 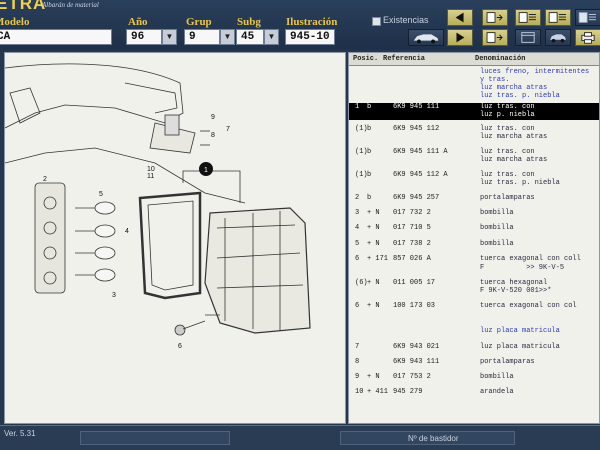 What do you see at coordinates (474, 72) in the screenshot?
I see `table-row: luces freno, intermitentes` at bounding box center [474, 72].